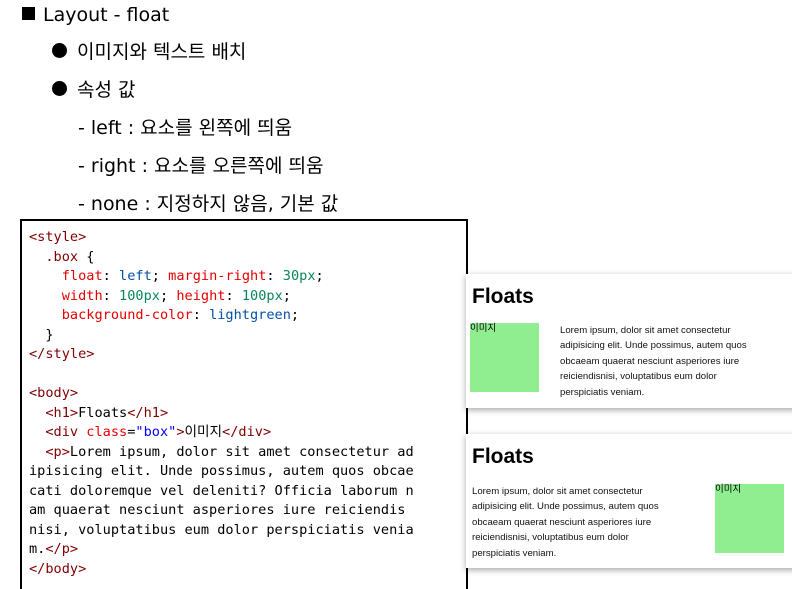 Image resolution: width=792 pixels, height=589 pixels. I want to click on slide-heading: Layout - float, so click(95, 15).